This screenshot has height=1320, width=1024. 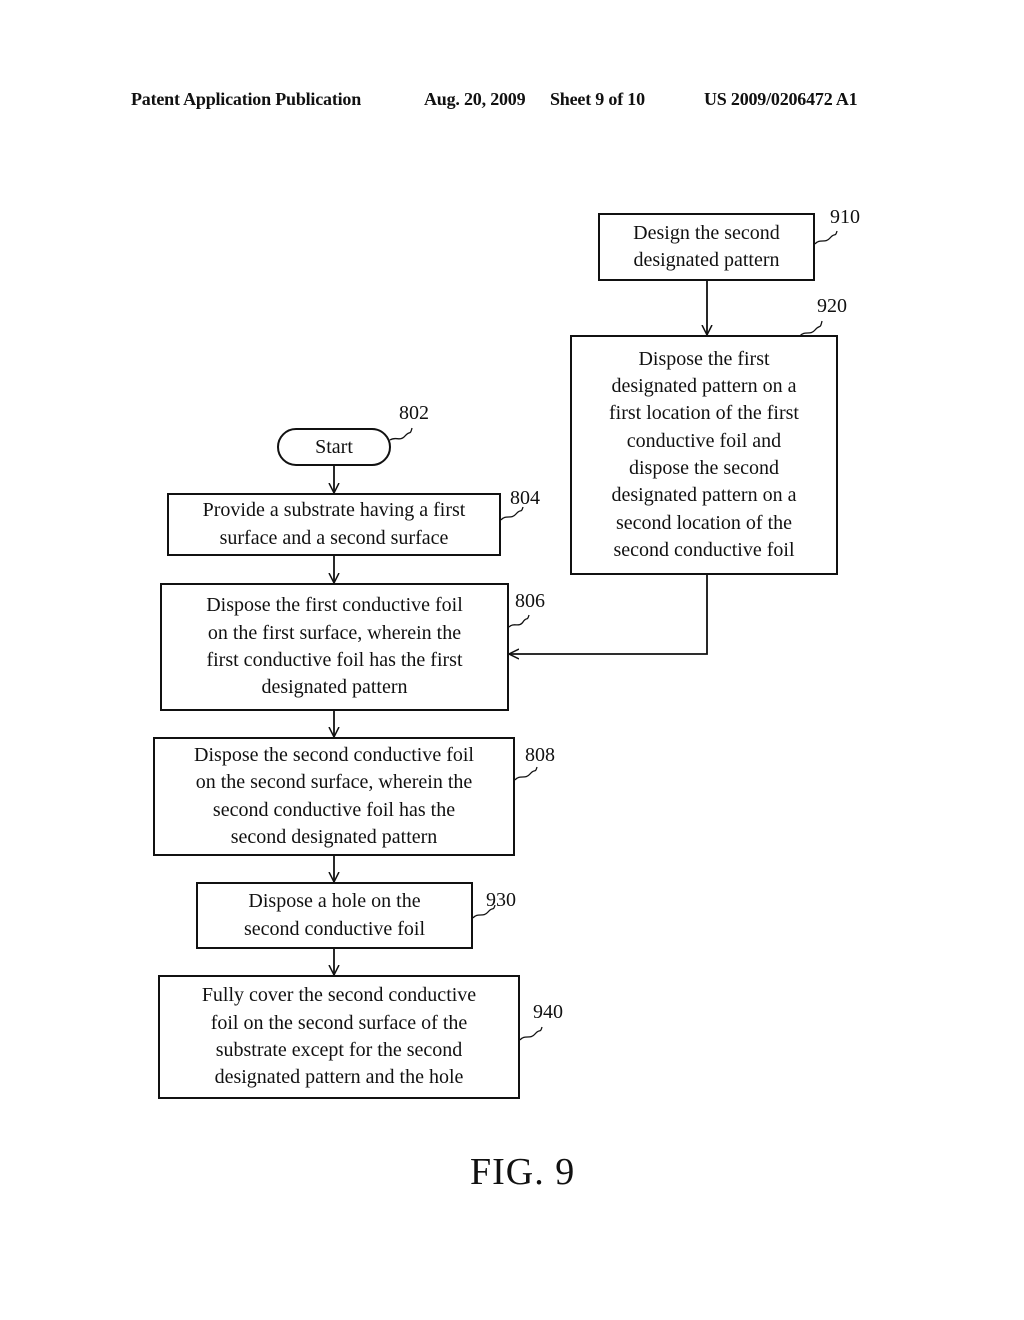 I want to click on step-806-line: Dispose the first conductive foil, so click(x=334, y=605).